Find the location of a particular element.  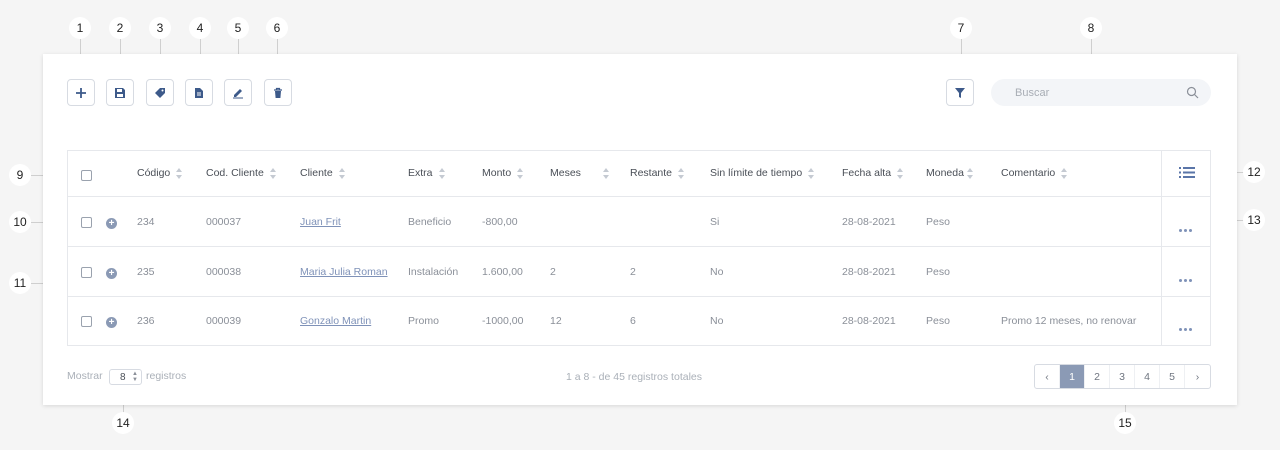

chevron-right-icon: › is located at coordinates (1197, 376).